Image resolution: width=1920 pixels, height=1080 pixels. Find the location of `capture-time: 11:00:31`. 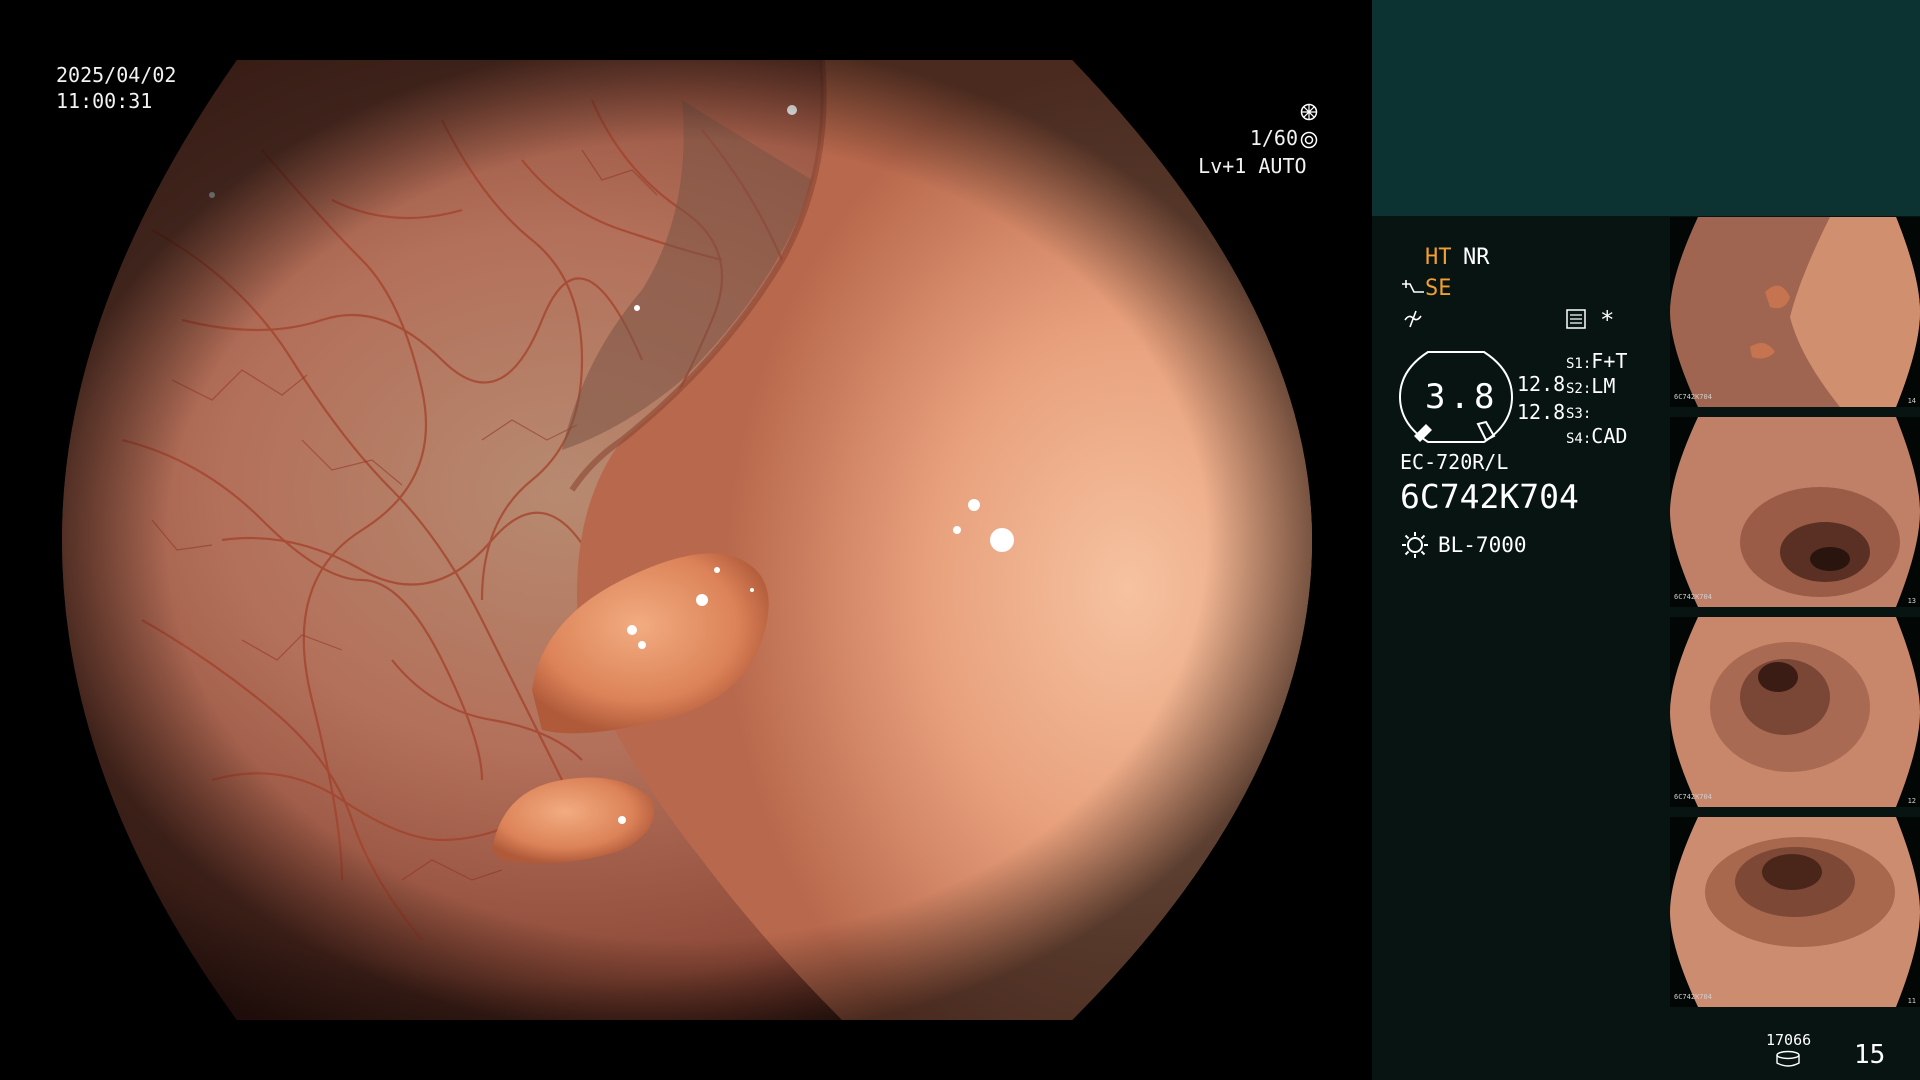

capture-time: 11:00:31 is located at coordinates (104, 101).